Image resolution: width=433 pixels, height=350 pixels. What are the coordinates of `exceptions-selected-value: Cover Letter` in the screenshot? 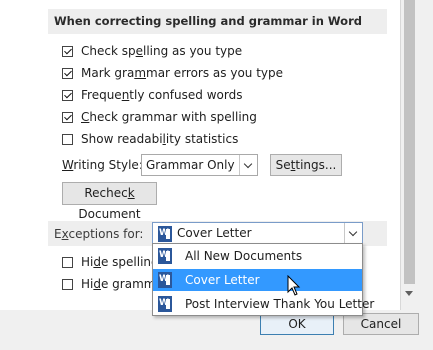 It's located at (214, 233).